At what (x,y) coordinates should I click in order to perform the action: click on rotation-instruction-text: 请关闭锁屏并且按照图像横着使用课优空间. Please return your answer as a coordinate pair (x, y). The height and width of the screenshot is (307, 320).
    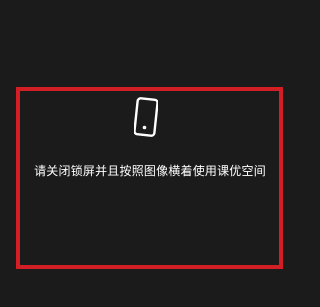
    Looking at the image, I should click on (150, 171).